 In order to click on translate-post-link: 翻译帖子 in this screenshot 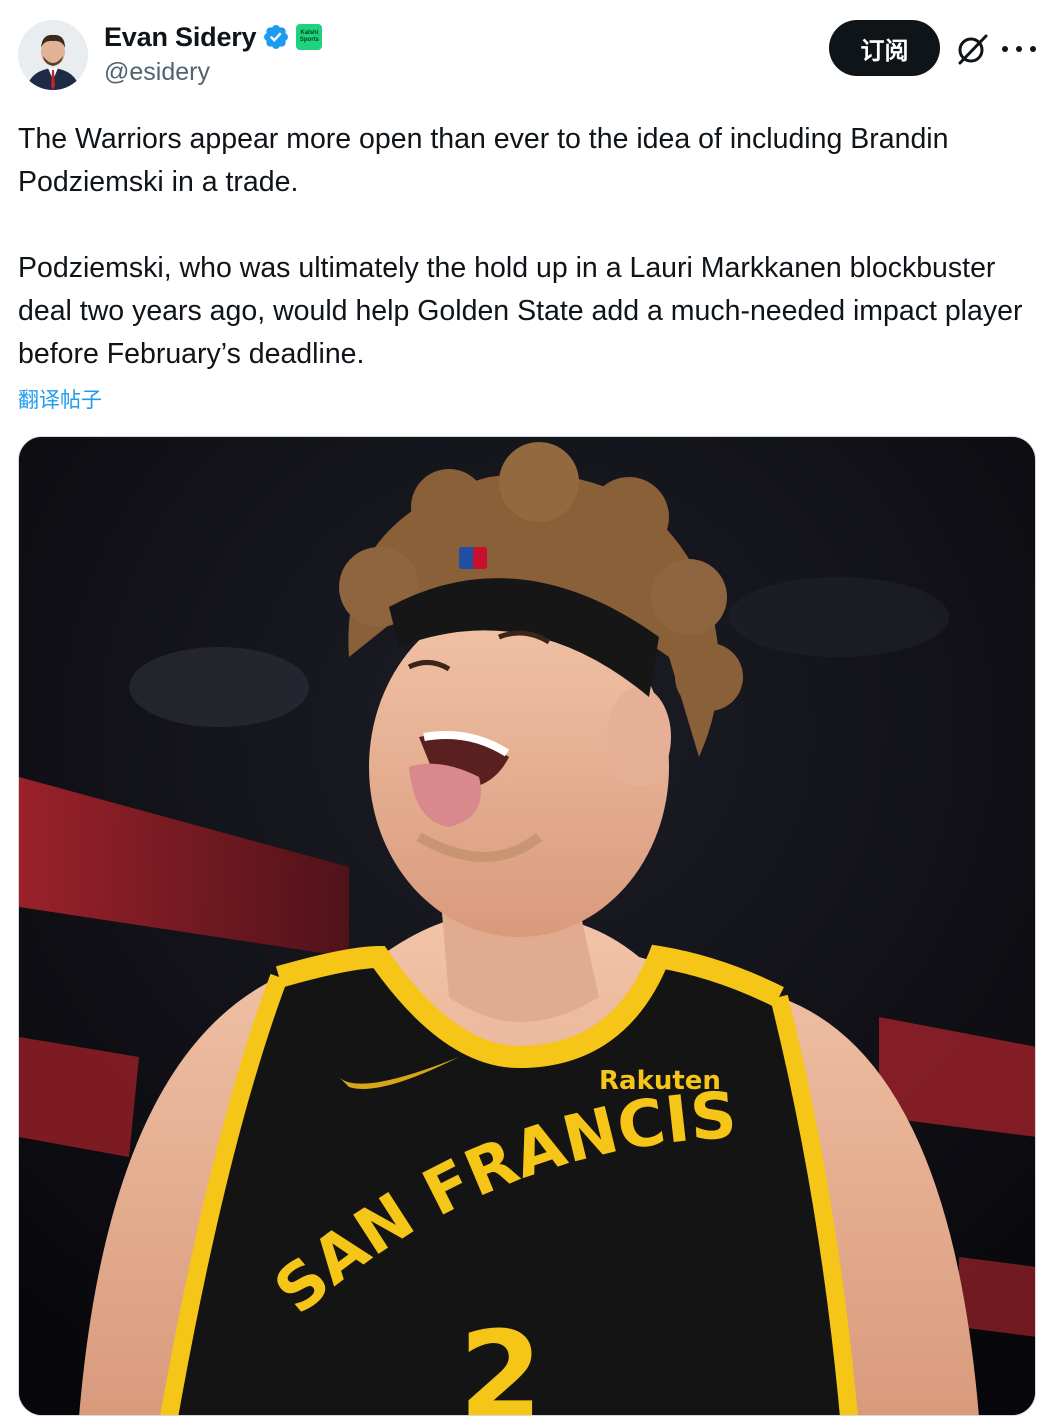, I will do `click(60, 399)`.